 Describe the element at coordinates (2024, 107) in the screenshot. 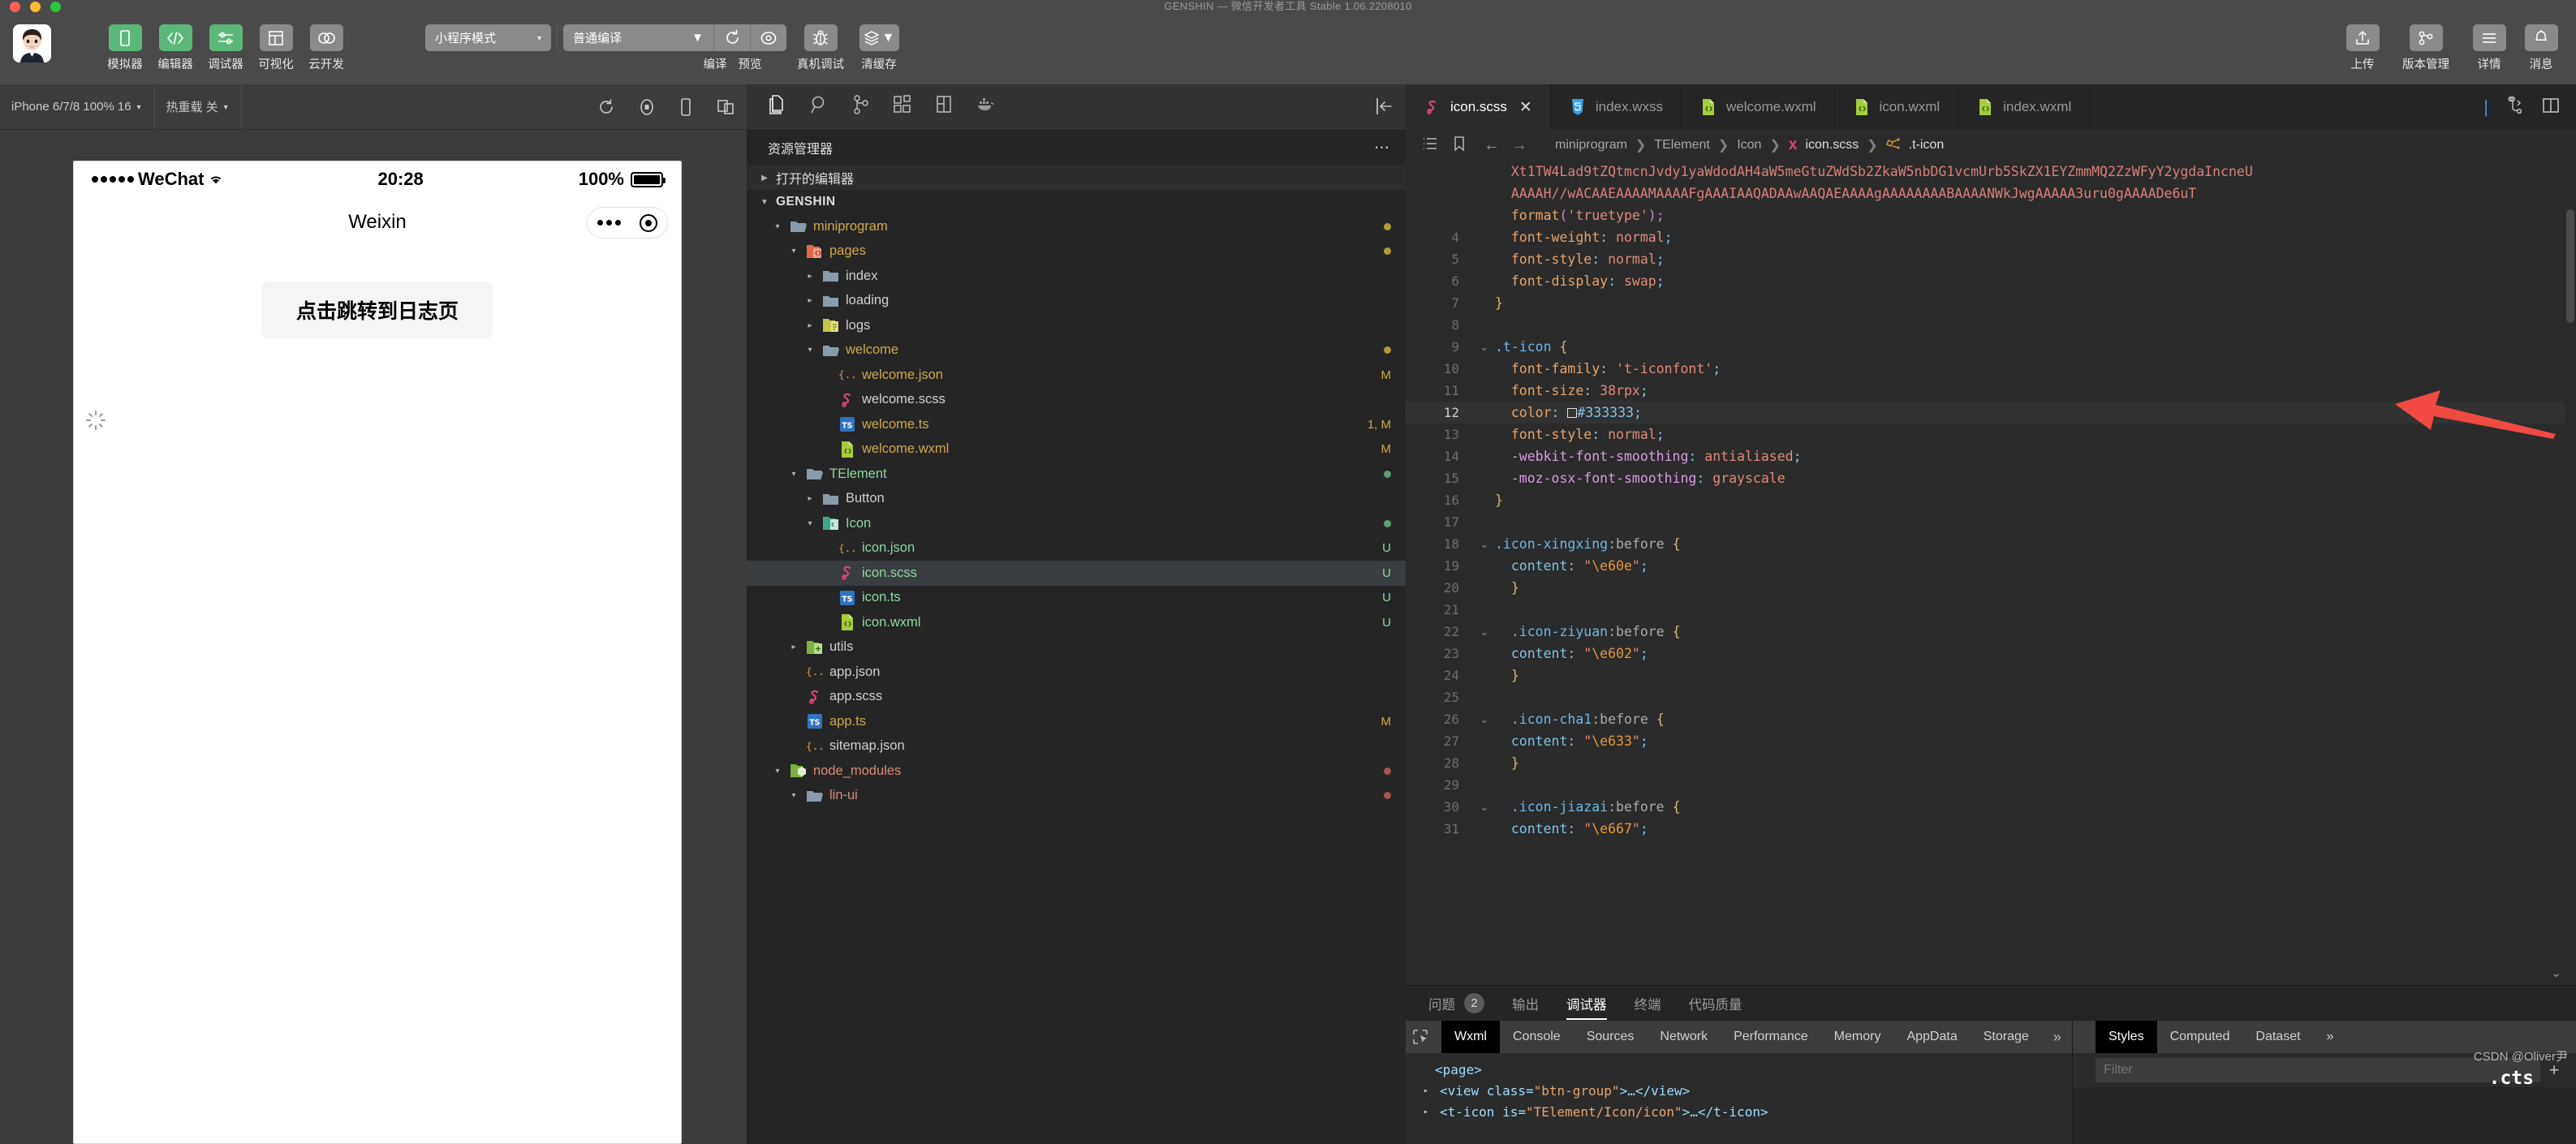

I see `editor-tab: index.wxml` at that location.